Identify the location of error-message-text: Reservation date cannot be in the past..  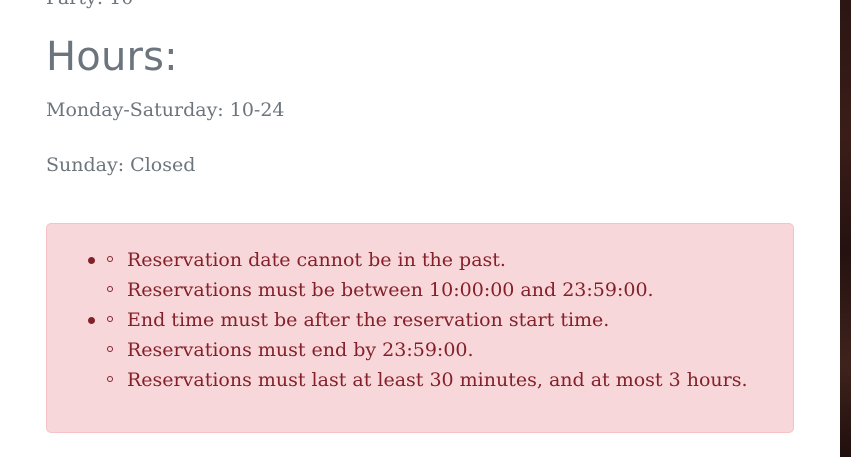
(316, 260).